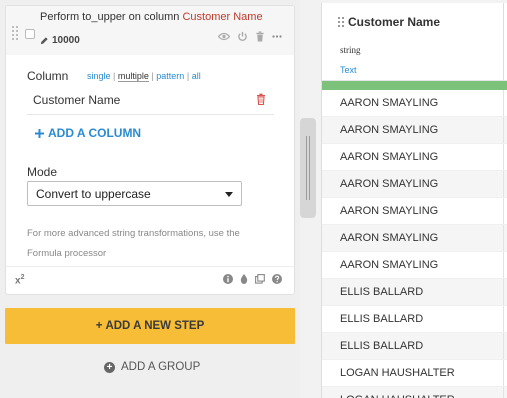  Describe the element at coordinates (95, 133) in the screenshot. I see `add-column-label: ADD A COLUMN` at that location.